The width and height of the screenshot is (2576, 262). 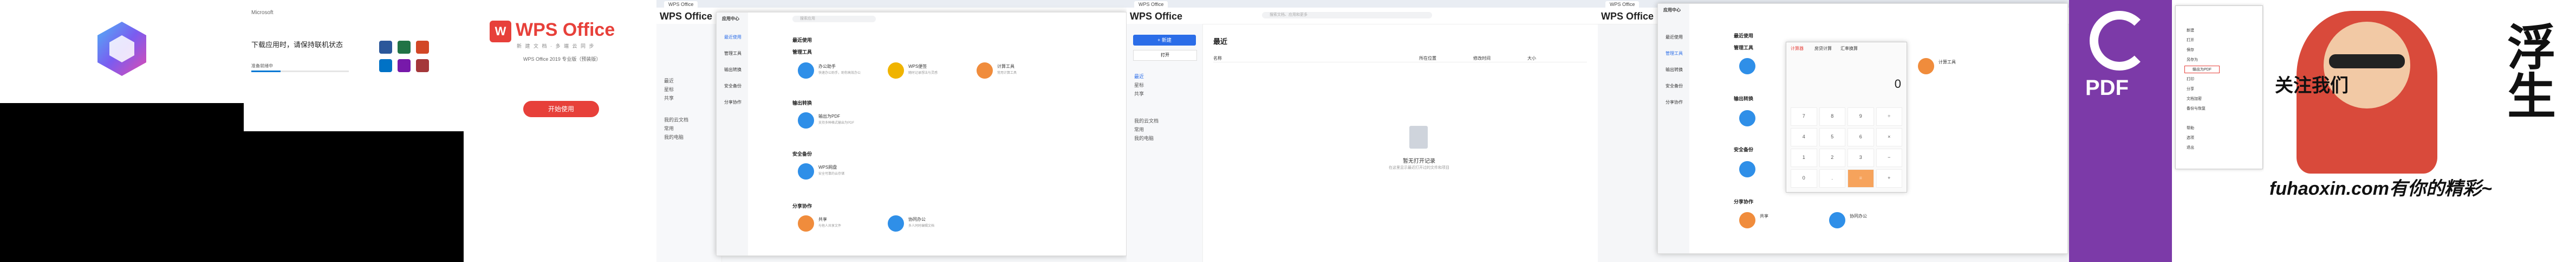 I want to click on calc-key: 6, so click(x=1861, y=137).